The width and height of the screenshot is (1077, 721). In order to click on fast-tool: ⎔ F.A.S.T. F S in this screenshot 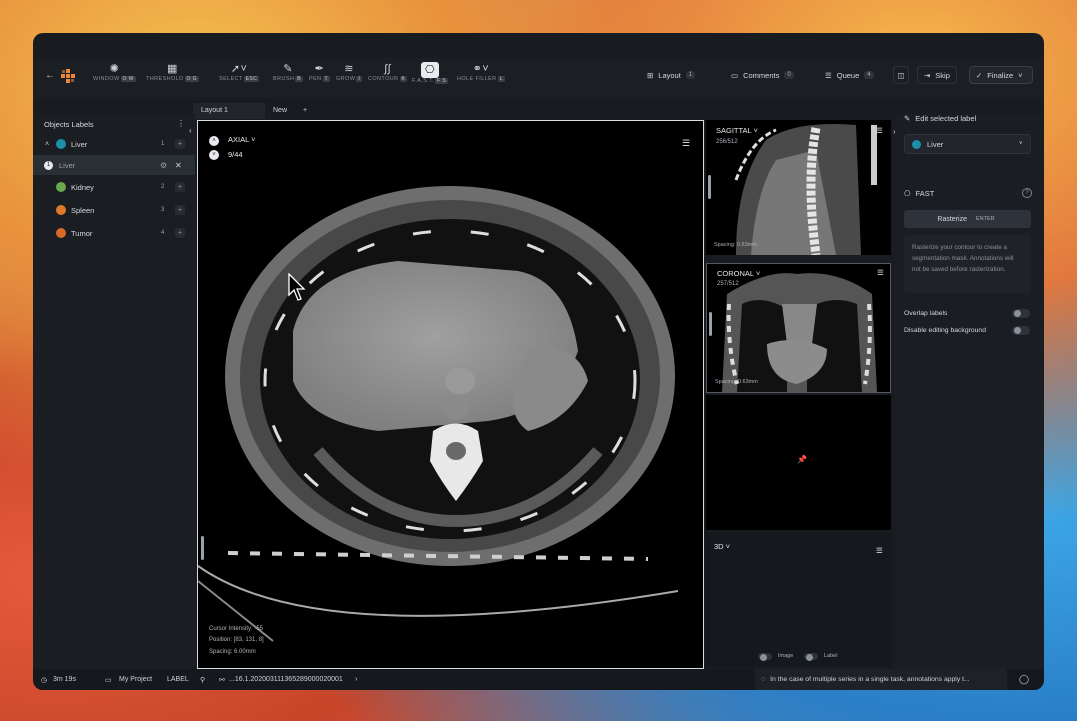, I will do `click(430, 73)`.